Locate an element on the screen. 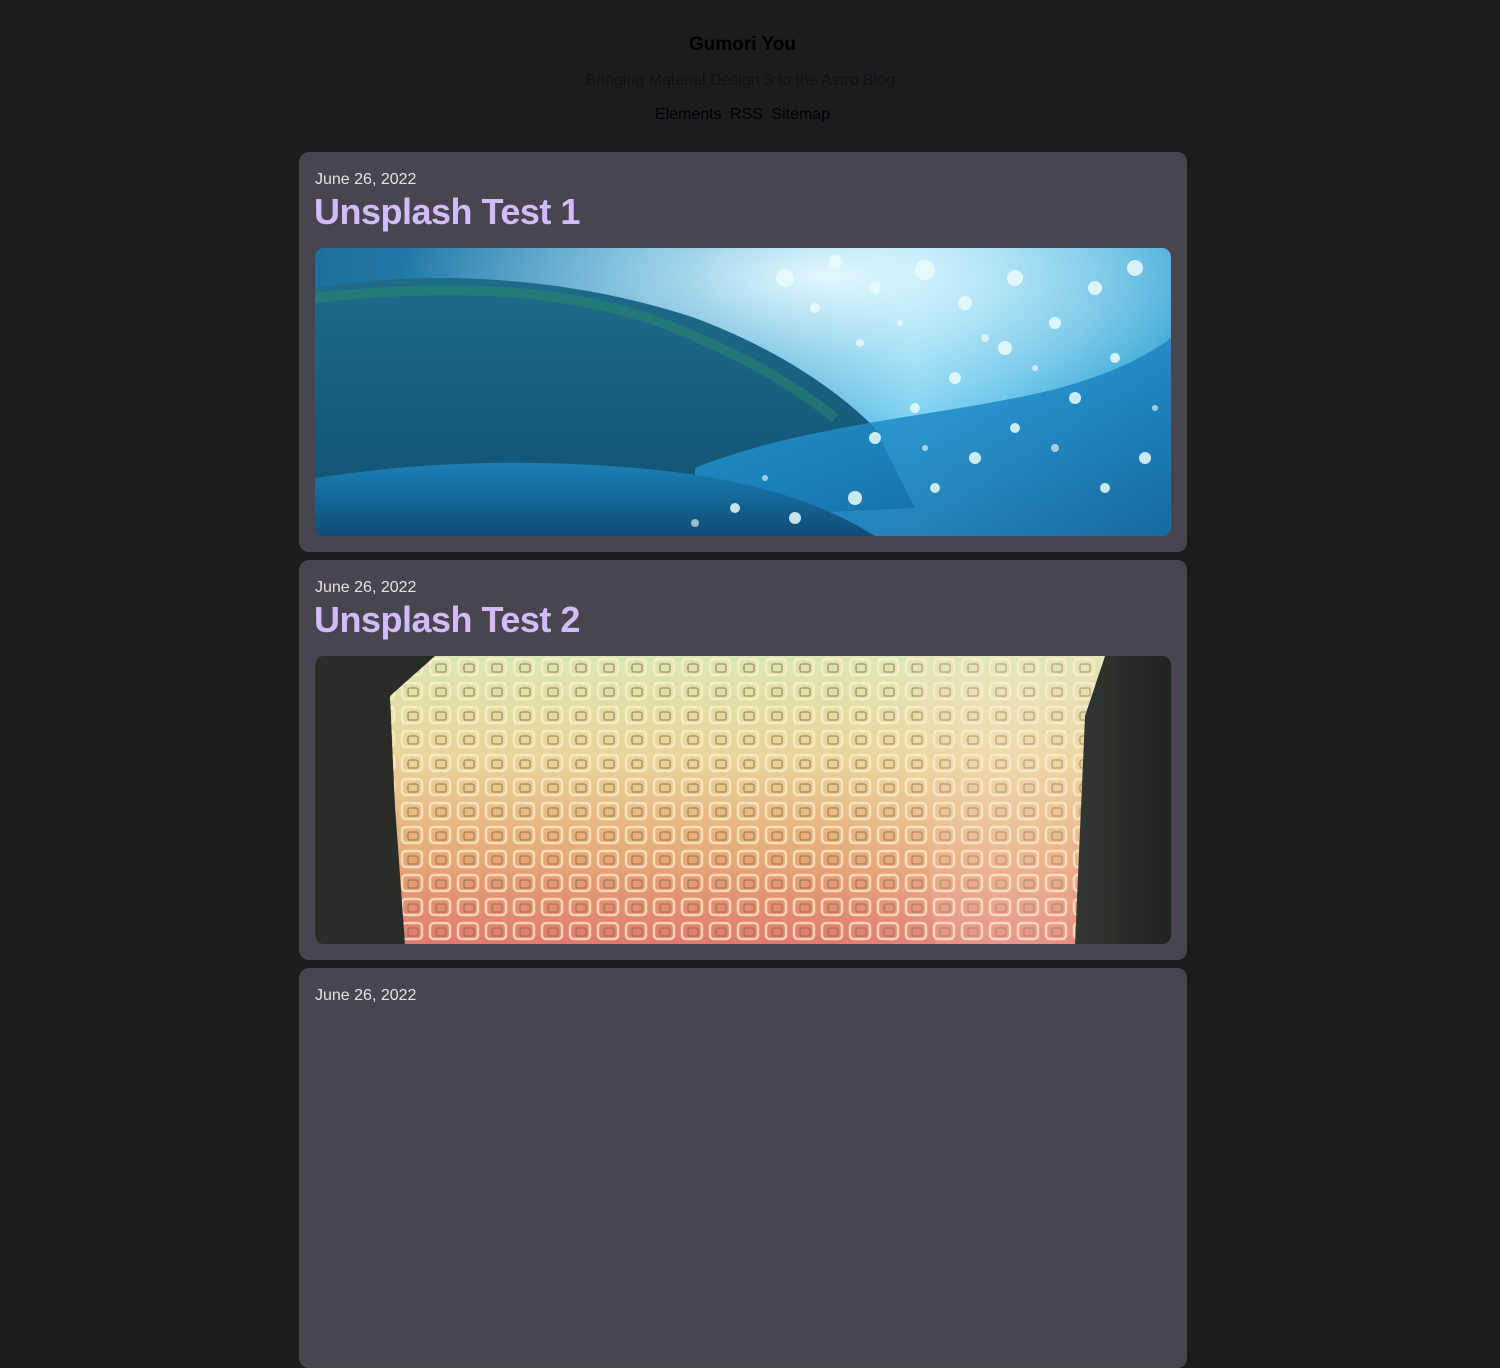 This screenshot has height=1368, width=1500. lattice-sculpture-image is located at coordinates (743, 800).